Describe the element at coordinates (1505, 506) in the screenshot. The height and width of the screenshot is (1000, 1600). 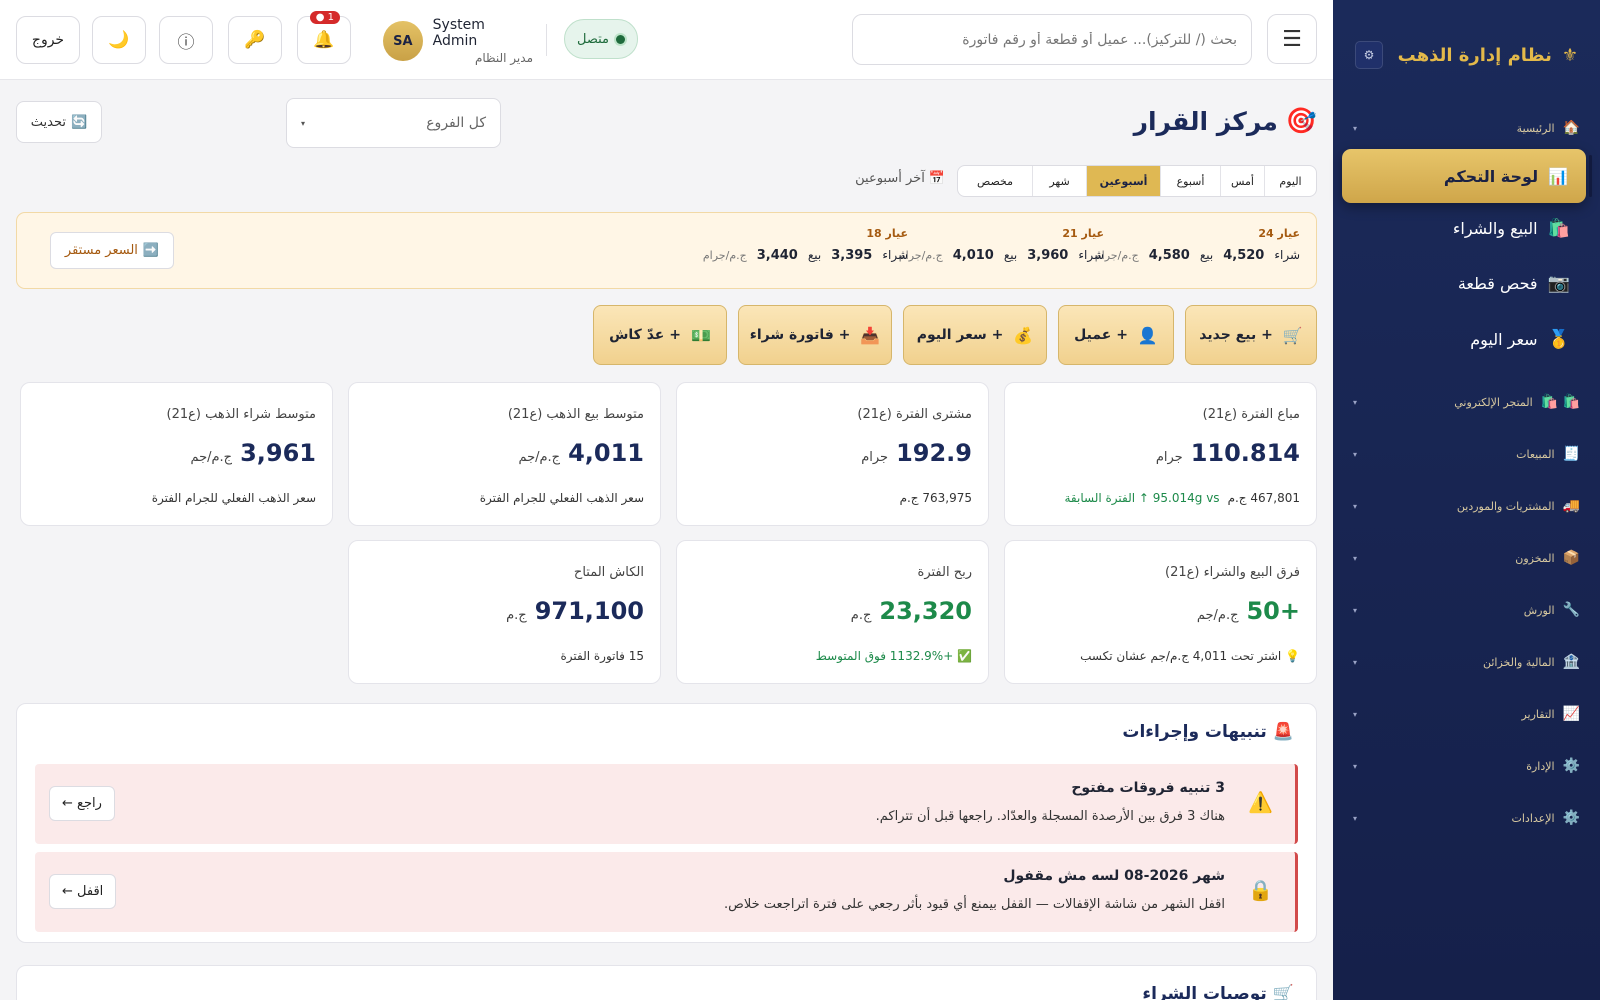
I see `sidebar-item-label: المشتريات والموردين` at that location.